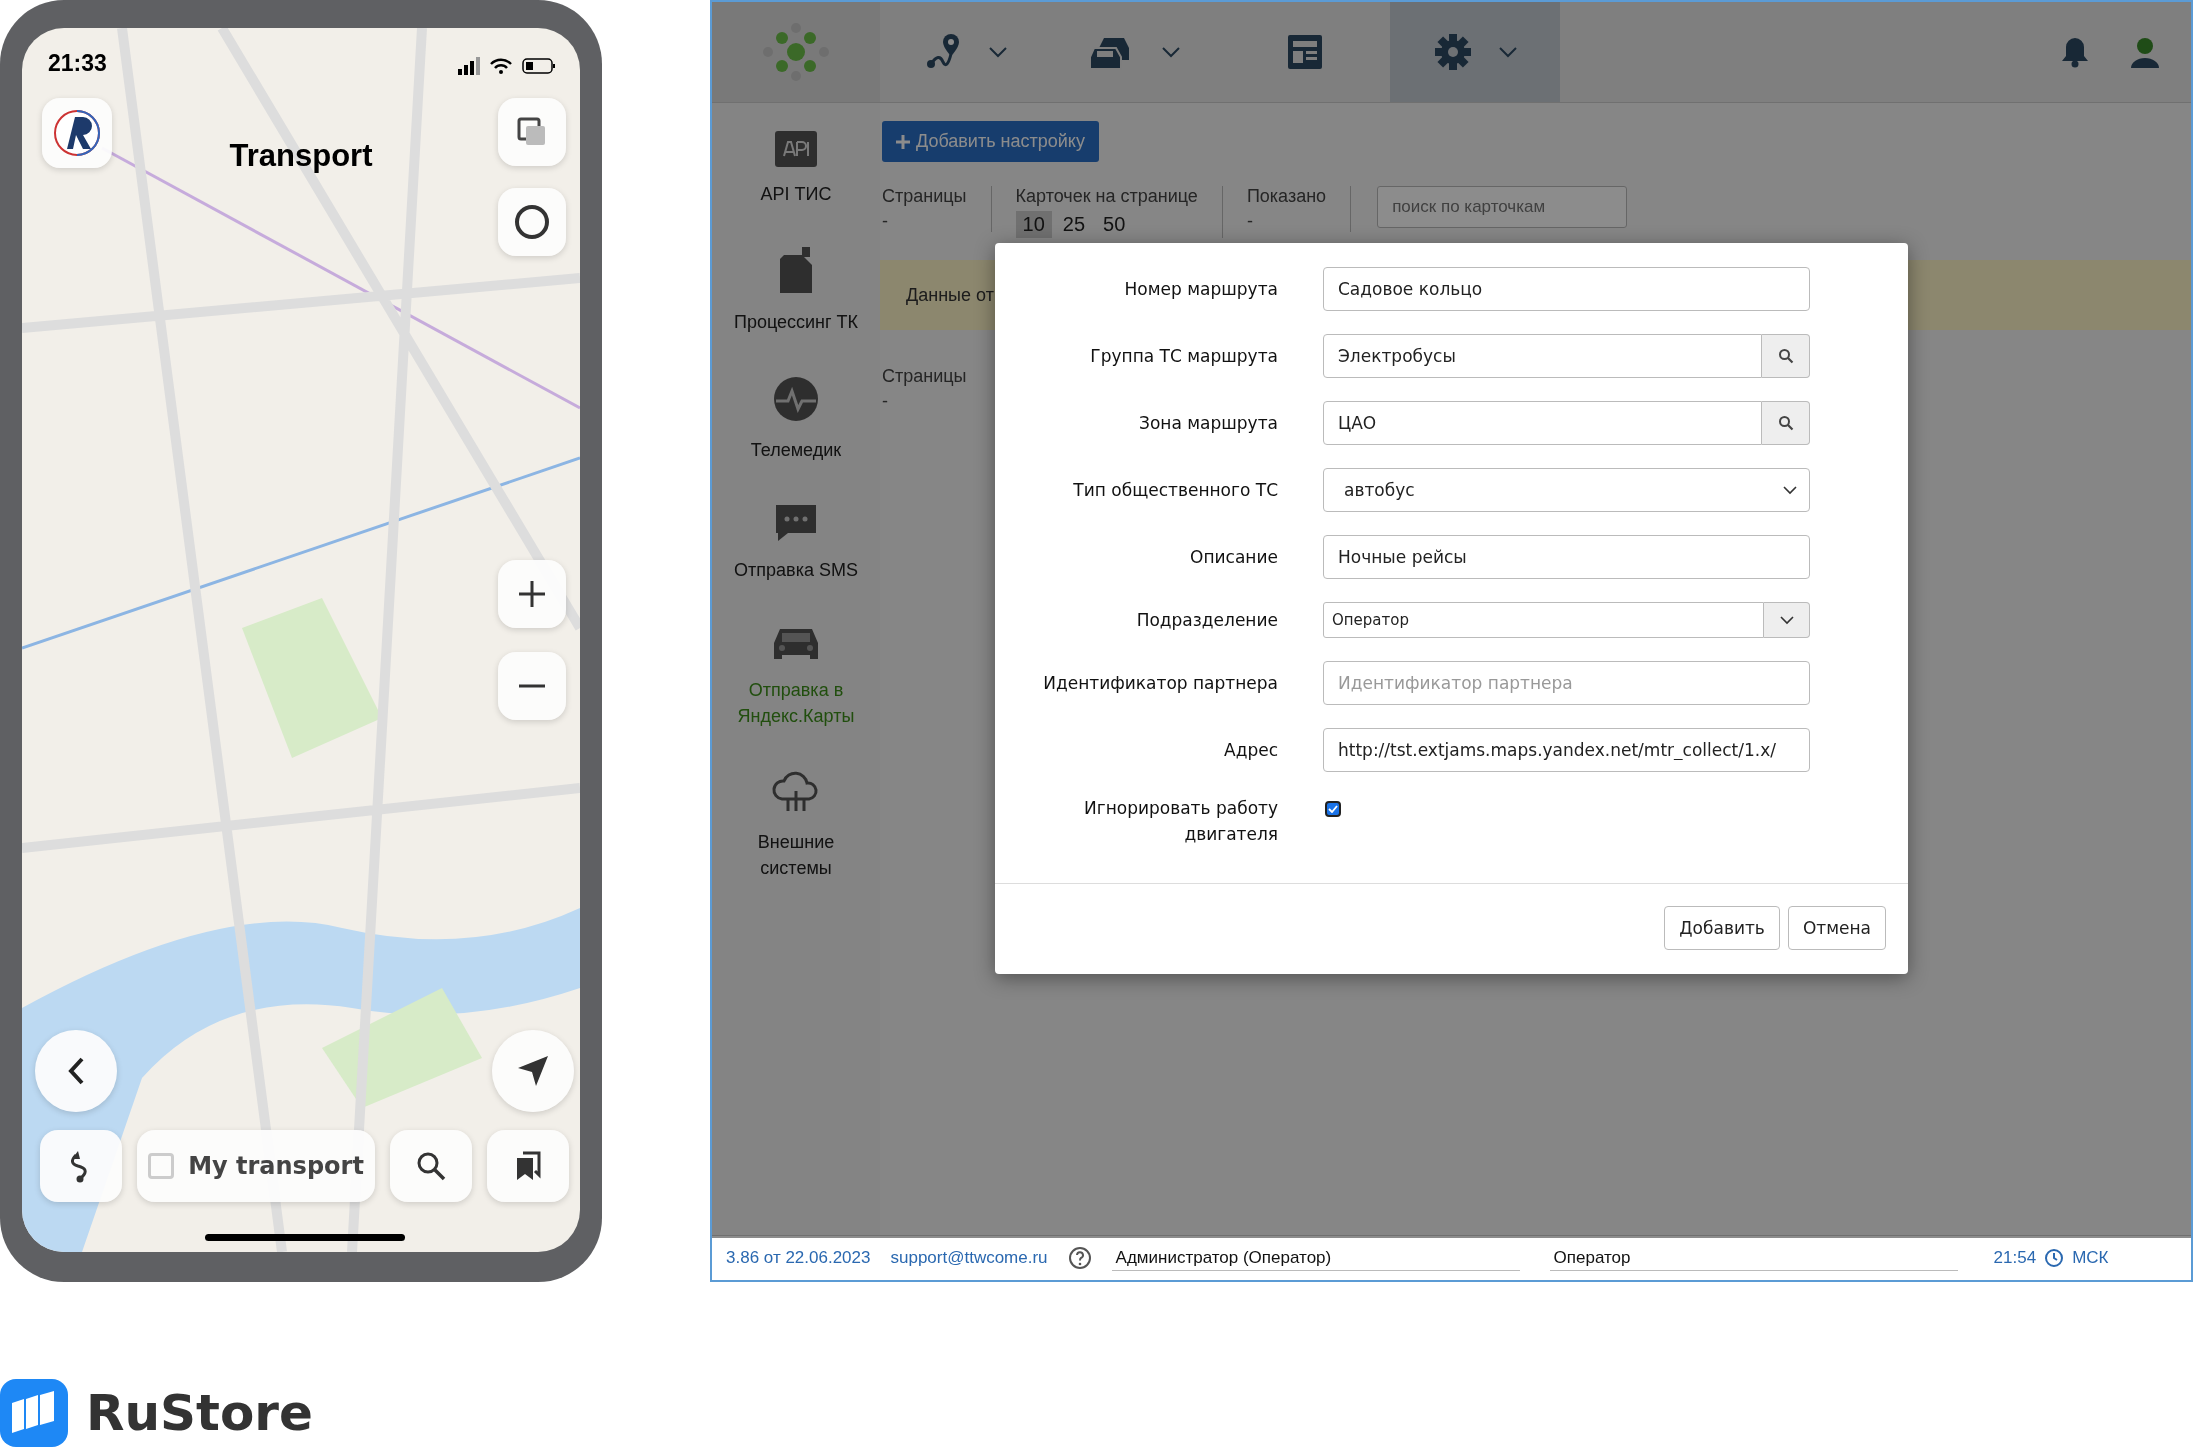  Describe the element at coordinates (796, 149) in the screenshot. I see `api-icon` at that location.